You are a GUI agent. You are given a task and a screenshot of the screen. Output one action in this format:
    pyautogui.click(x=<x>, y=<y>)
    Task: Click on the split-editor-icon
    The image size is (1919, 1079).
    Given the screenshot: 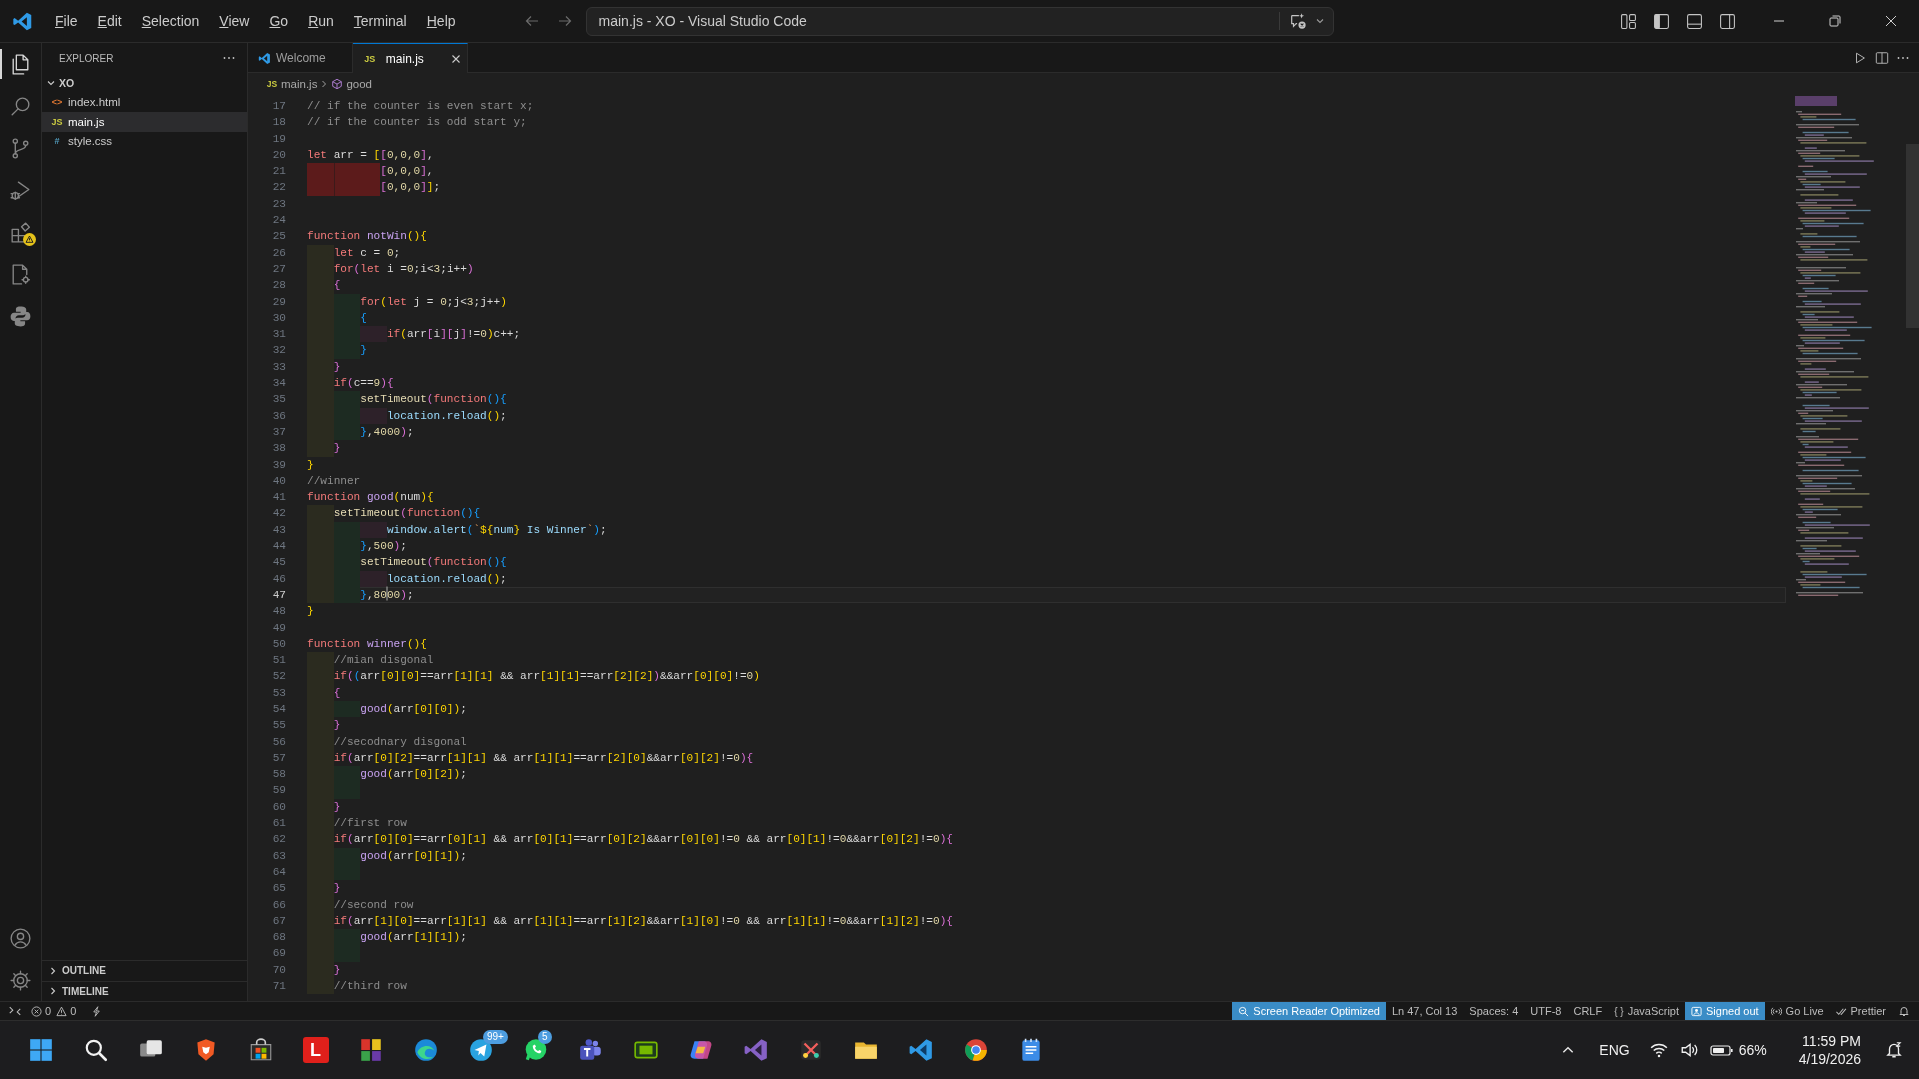 What is the action you would take?
    pyautogui.click(x=1882, y=57)
    